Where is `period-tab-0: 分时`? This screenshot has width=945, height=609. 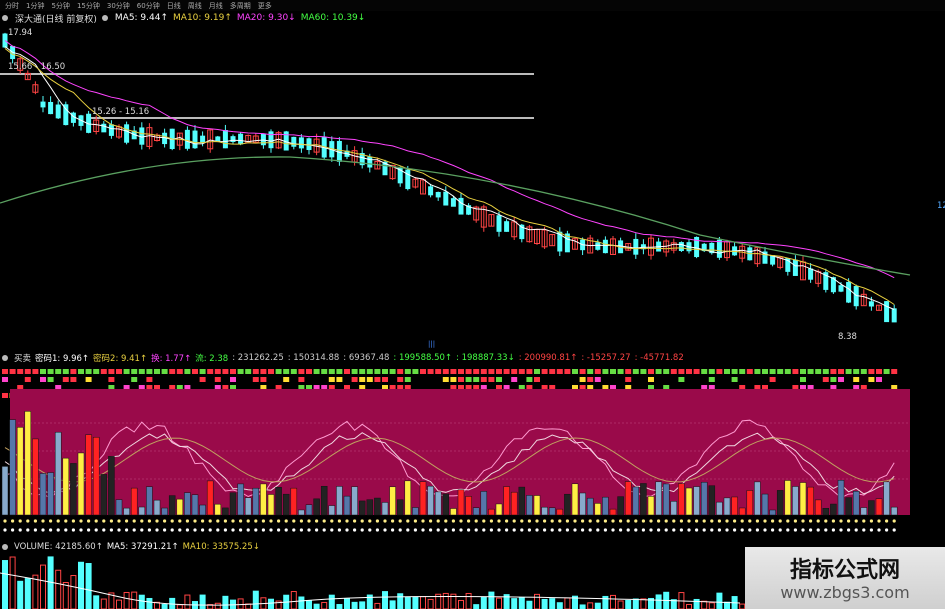
period-tab-0: 分时 is located at coordinates (12, 6).